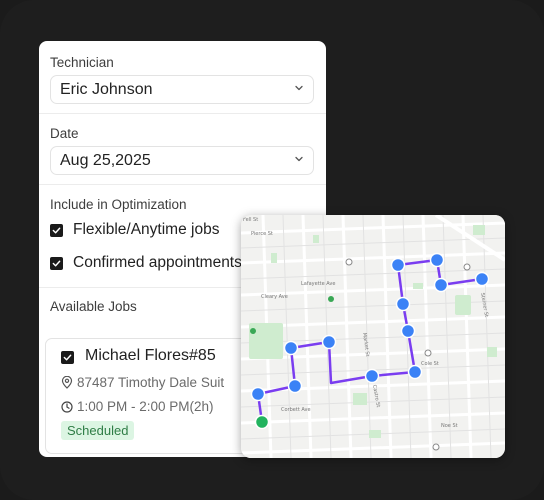 The image size is (544, 500). Describe the element at coordinates (262, 422) in the screenshot. I see `route-start-marker` at that location.